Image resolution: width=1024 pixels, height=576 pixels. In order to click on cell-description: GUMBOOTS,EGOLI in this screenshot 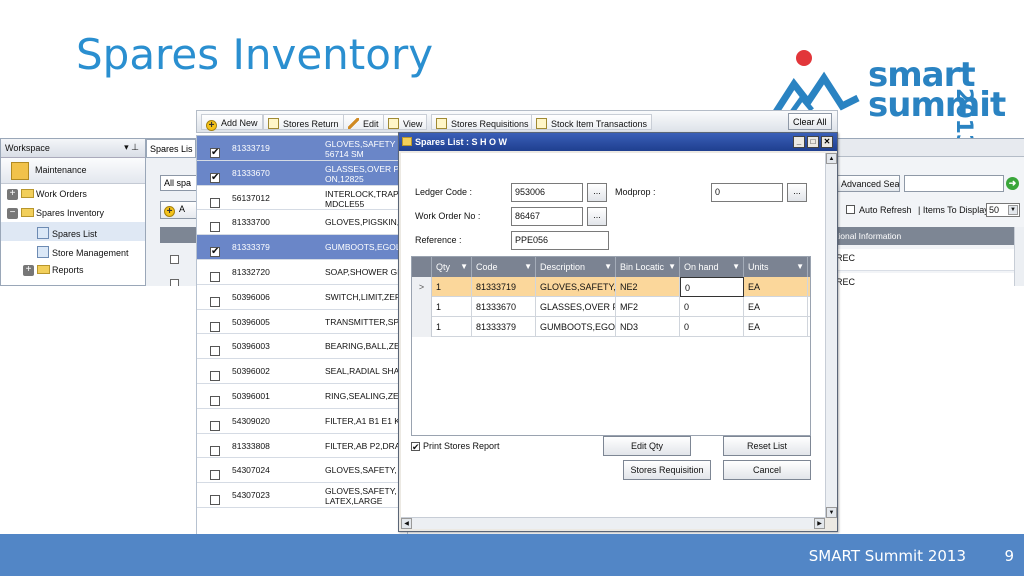, I will do `click(576, 327)`.